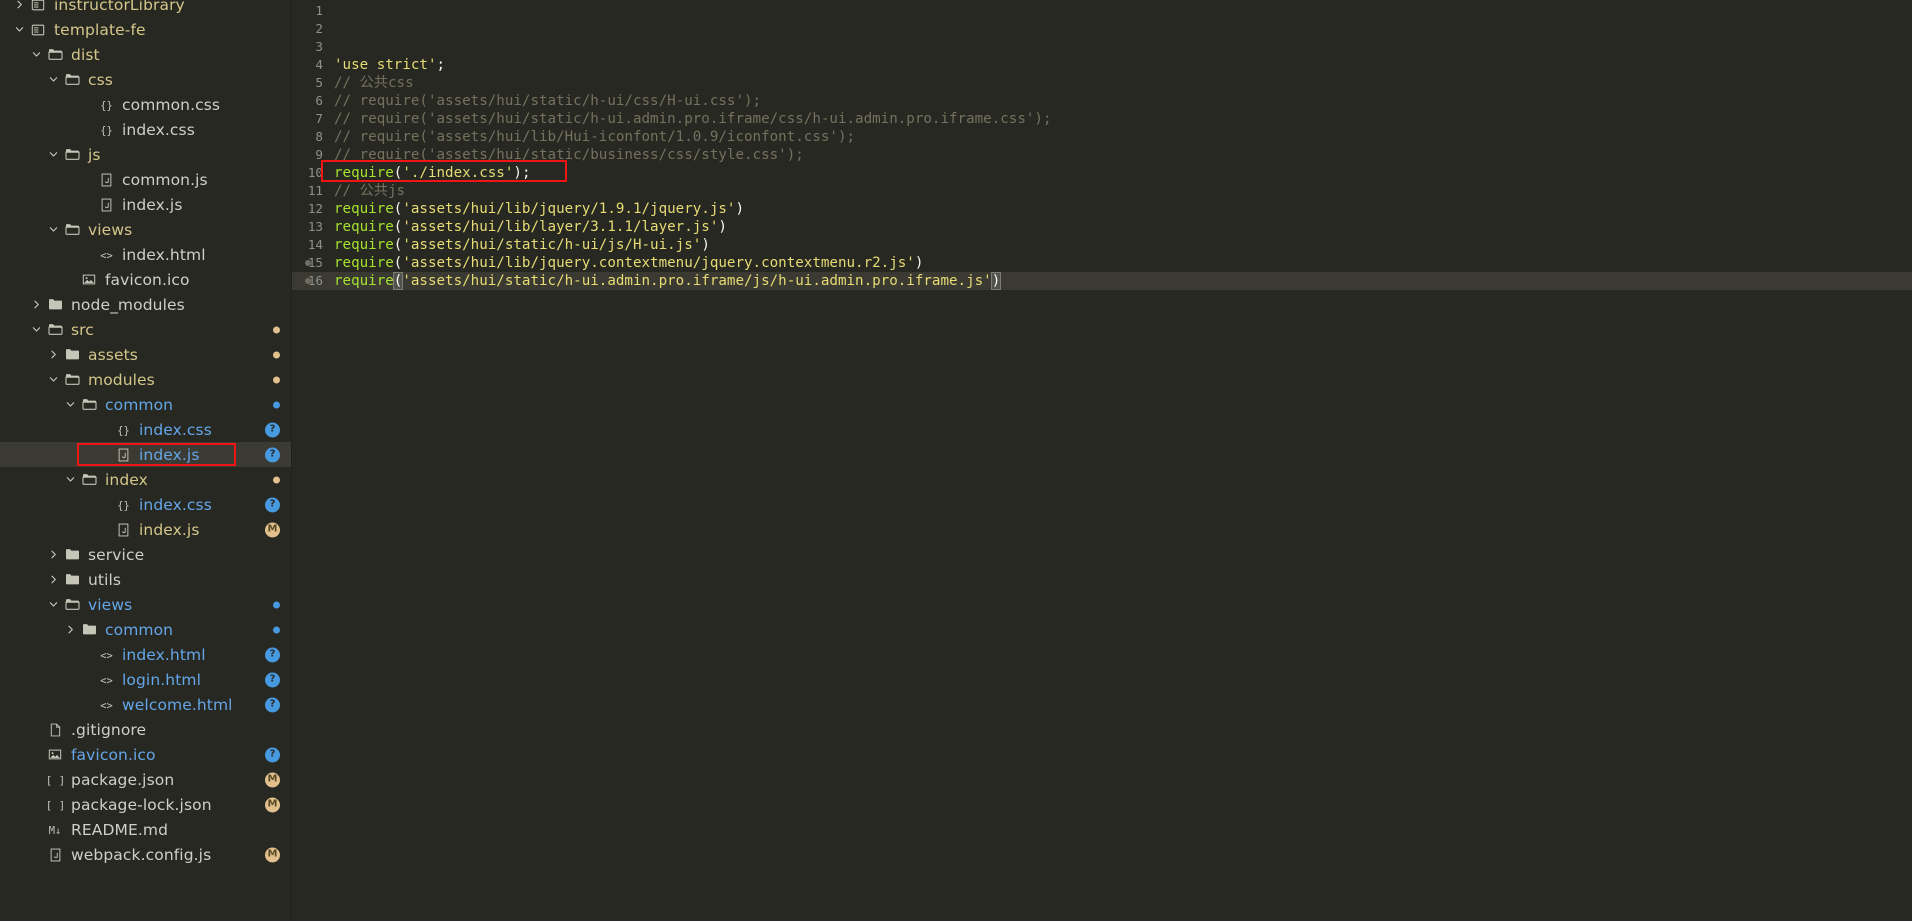 The height and width of the screenshot is (921, 1912). Describe the element at coordinates (145, 329) in the screenshot. I see `tree-folder-src: src` at that location.